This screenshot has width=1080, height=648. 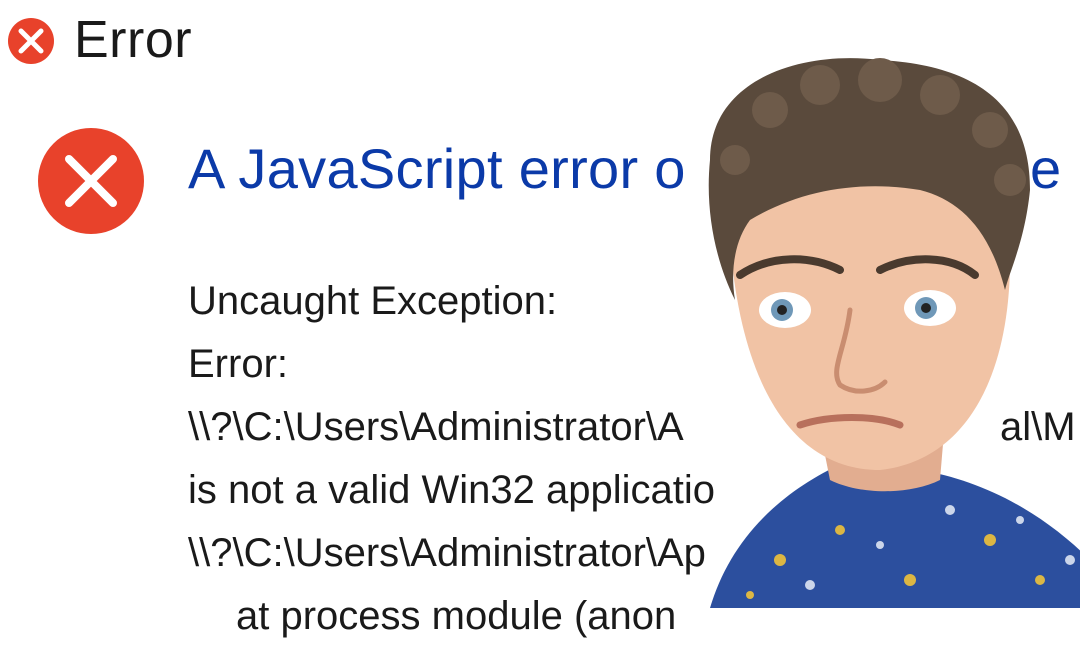 I want to click on dialog-titlebar: Error, so click(x=300, y=40).